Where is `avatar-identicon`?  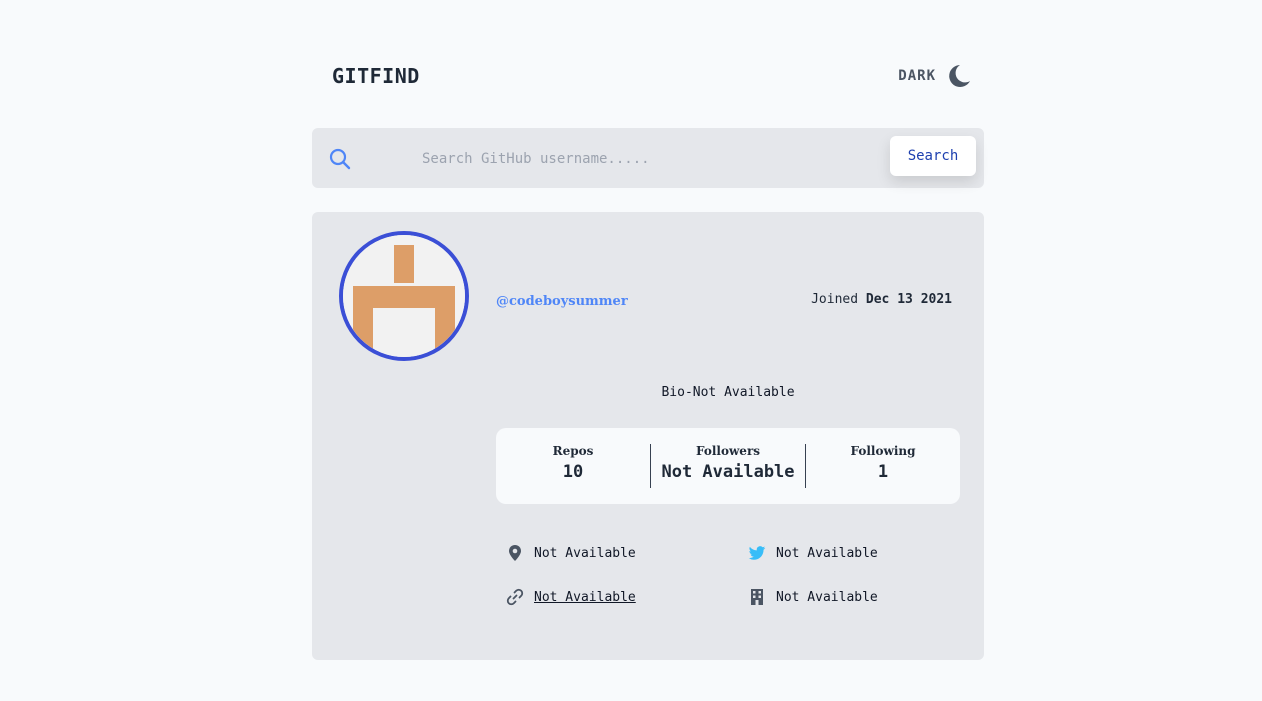
avatar-identicon is located at coordinates (404, 296).